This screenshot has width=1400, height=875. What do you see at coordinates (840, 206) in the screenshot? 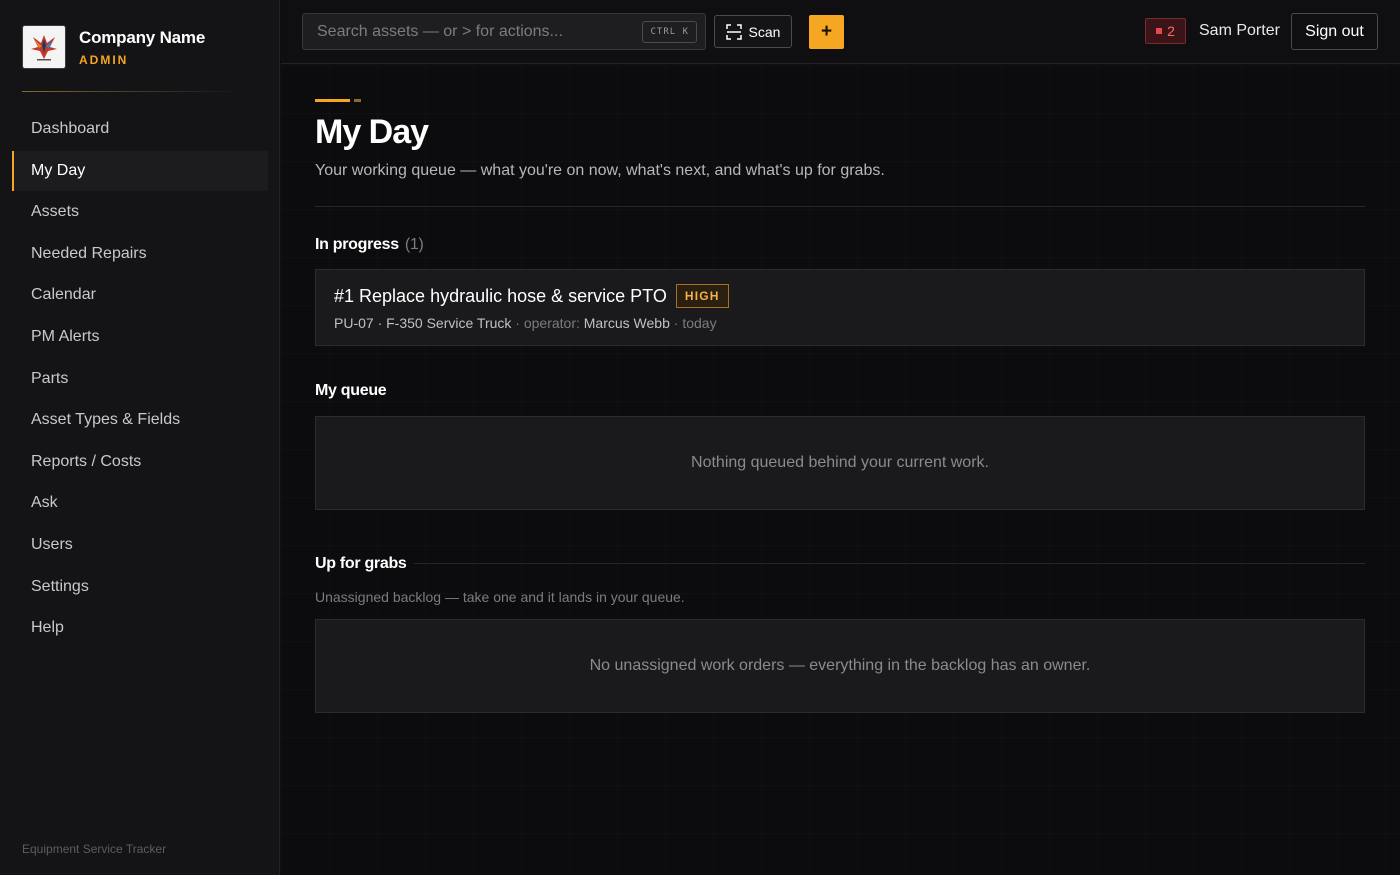
I see `header-divider` at bounding box center [840, 206].